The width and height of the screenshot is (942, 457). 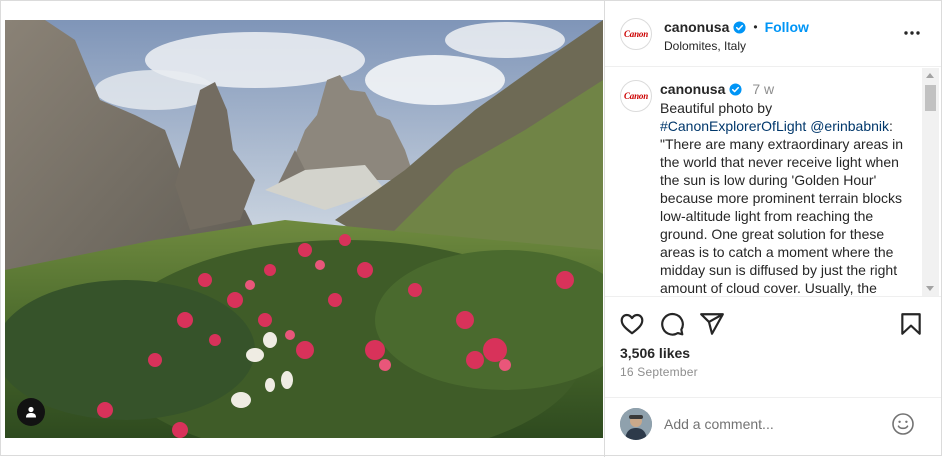 I want to click on scroll-thumb, so click(x=930, y=98).